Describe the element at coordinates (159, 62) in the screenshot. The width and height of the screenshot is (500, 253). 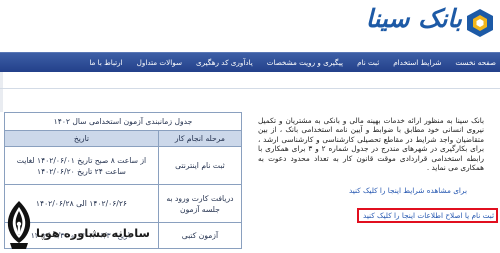
I see `nav-faq: سوالات متداول` at that location.